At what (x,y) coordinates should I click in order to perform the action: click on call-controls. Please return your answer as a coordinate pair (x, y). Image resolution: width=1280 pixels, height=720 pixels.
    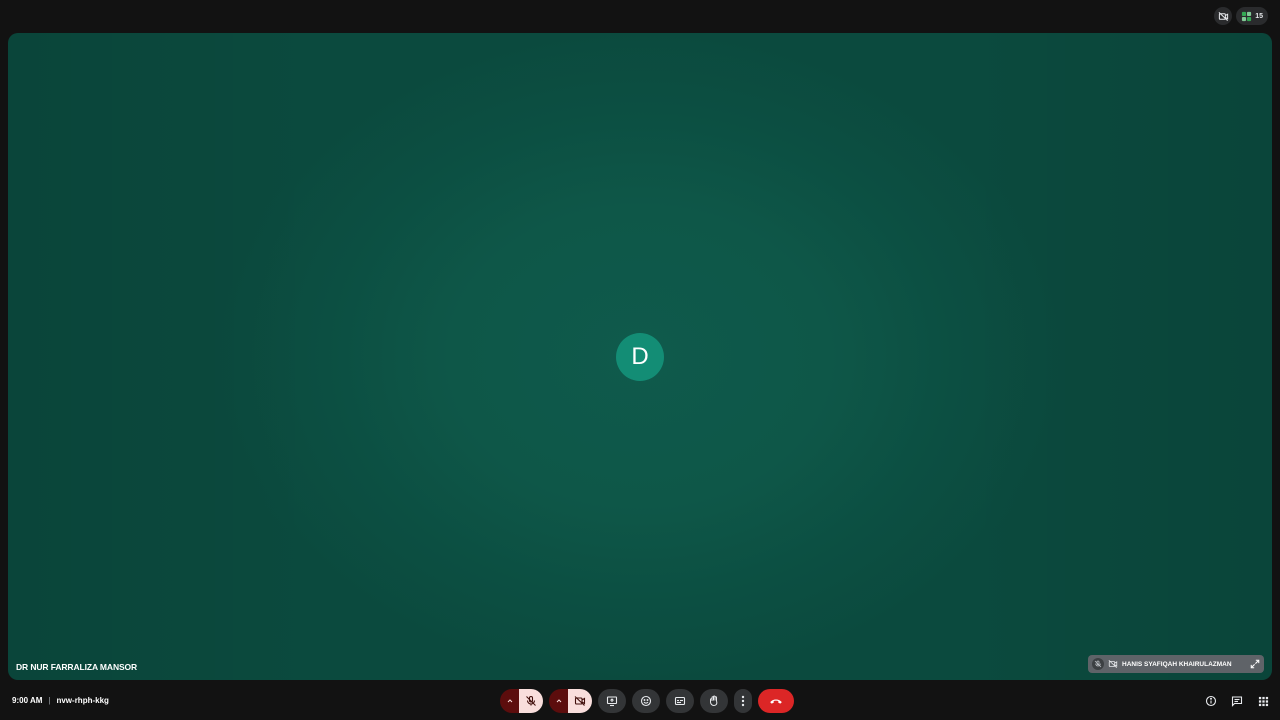
    Looking at the image, I should click on (647, 701).